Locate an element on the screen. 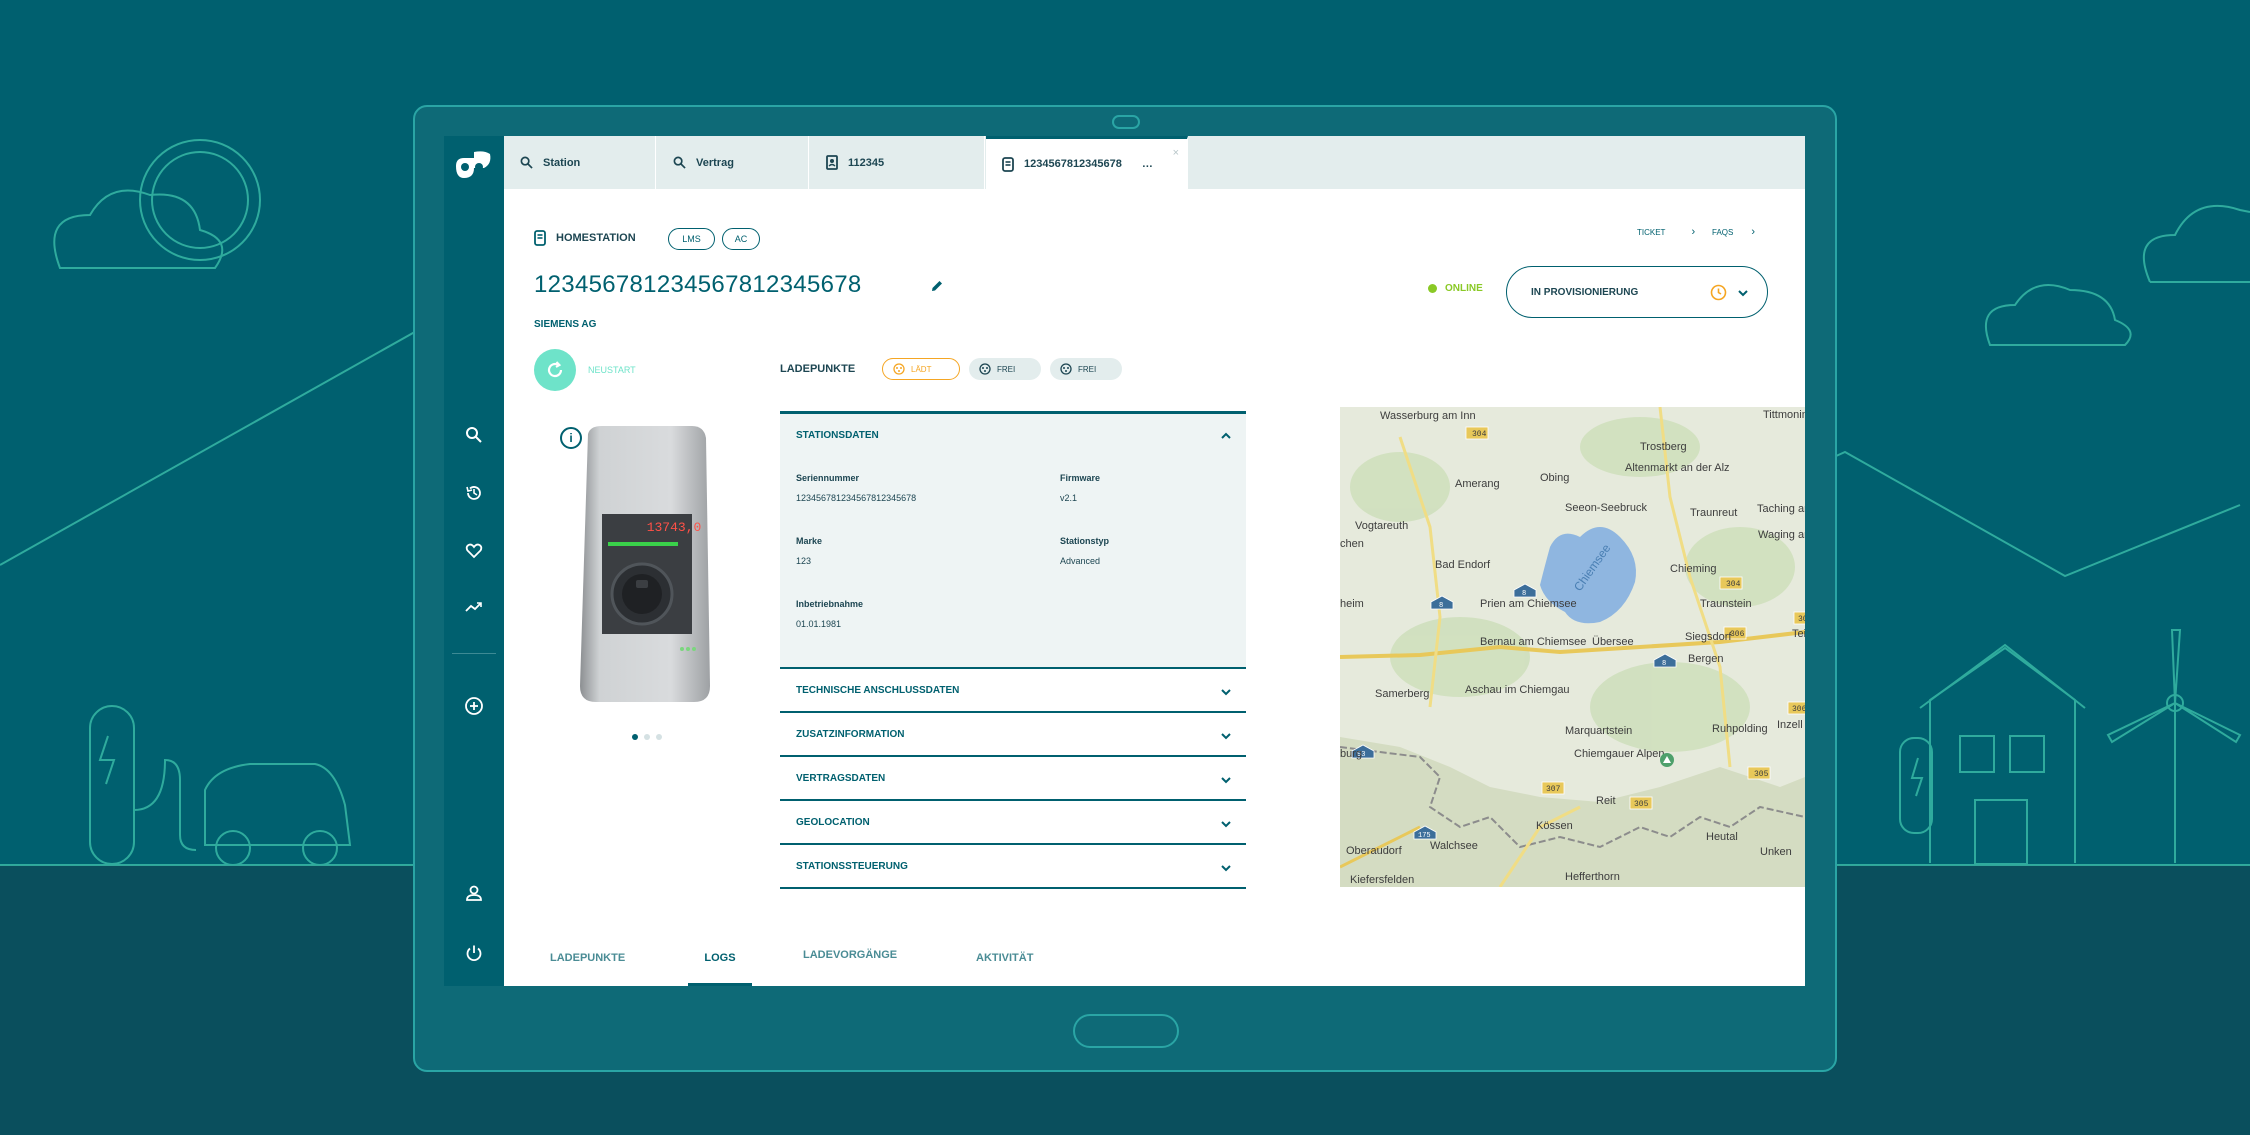  accordion-title: STATIONSSTEUERUNG is located at coordinates (852, 866).